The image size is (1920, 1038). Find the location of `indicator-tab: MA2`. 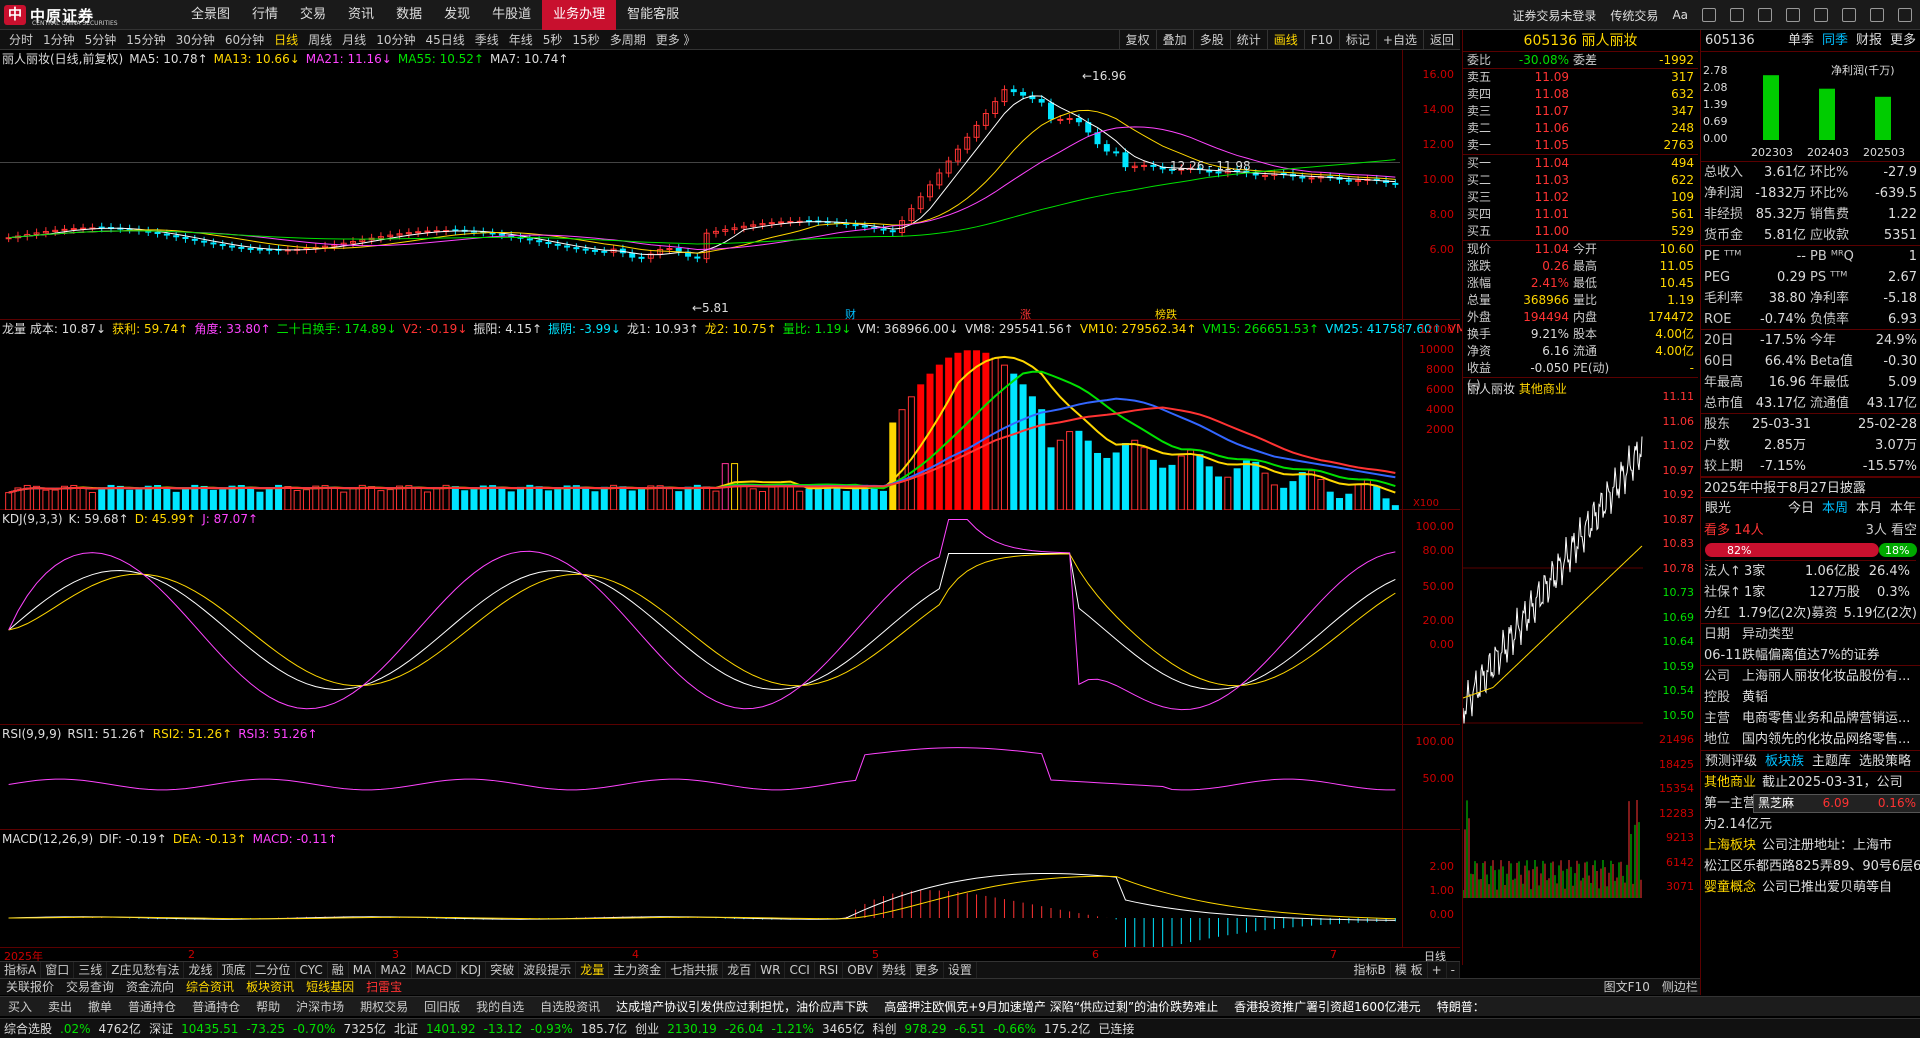

indicator-tab: MA2 is located at coordinates (394, 970).